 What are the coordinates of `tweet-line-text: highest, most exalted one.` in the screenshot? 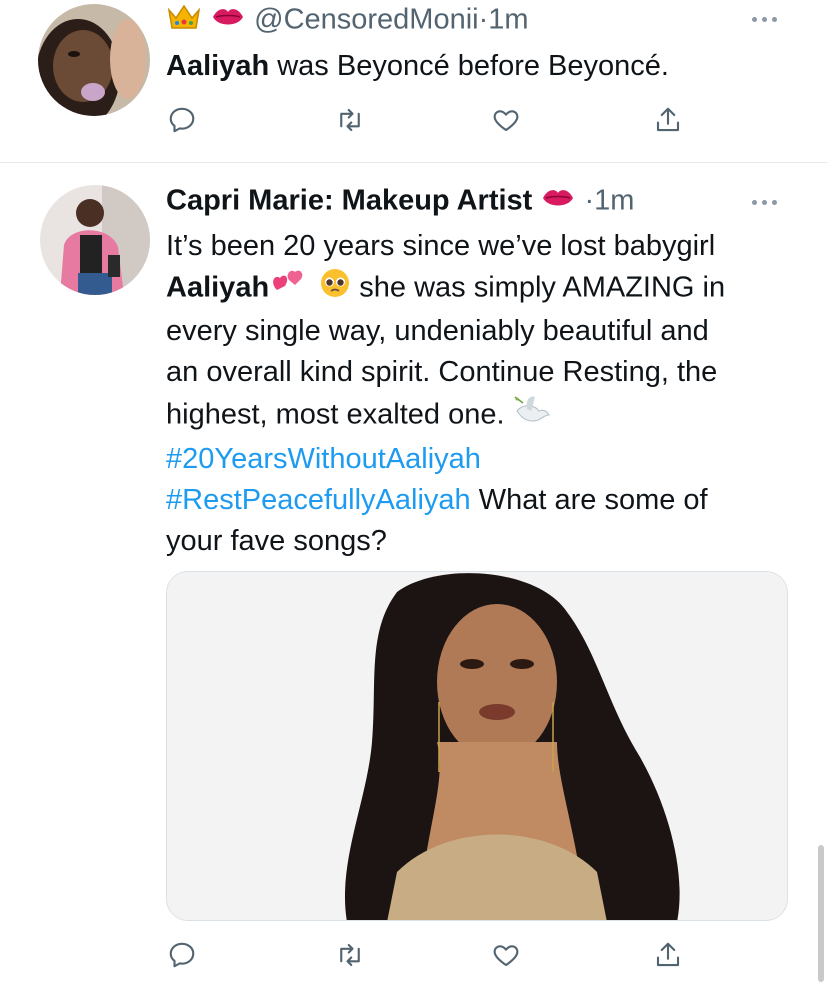 It's located at (335, 414).